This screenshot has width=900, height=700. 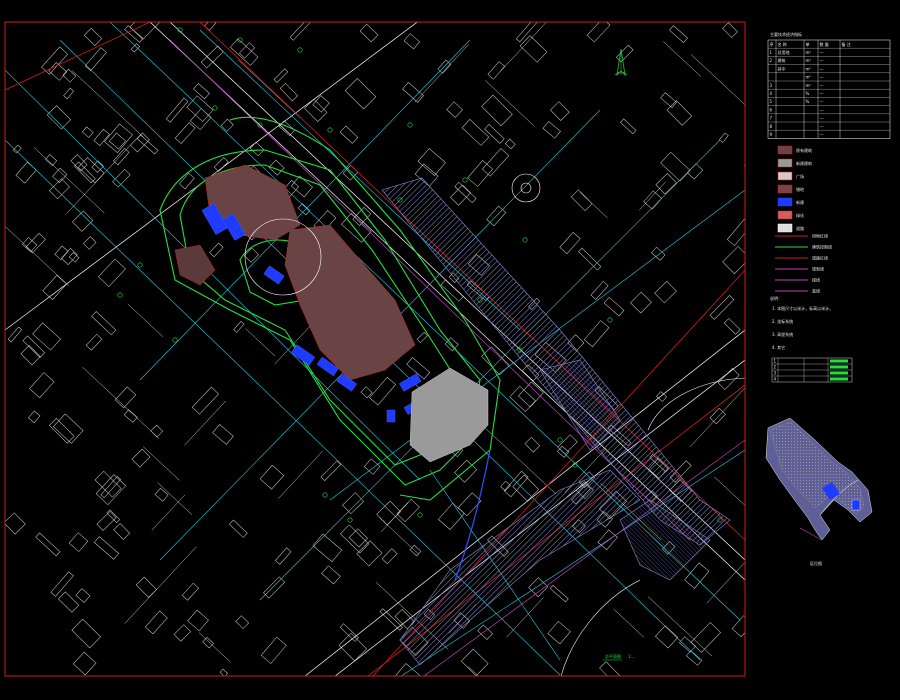 What do you see at coordinates (771, 85) in the screenshot?
I see `table-cell: 3` at bounding box center [771, 85].